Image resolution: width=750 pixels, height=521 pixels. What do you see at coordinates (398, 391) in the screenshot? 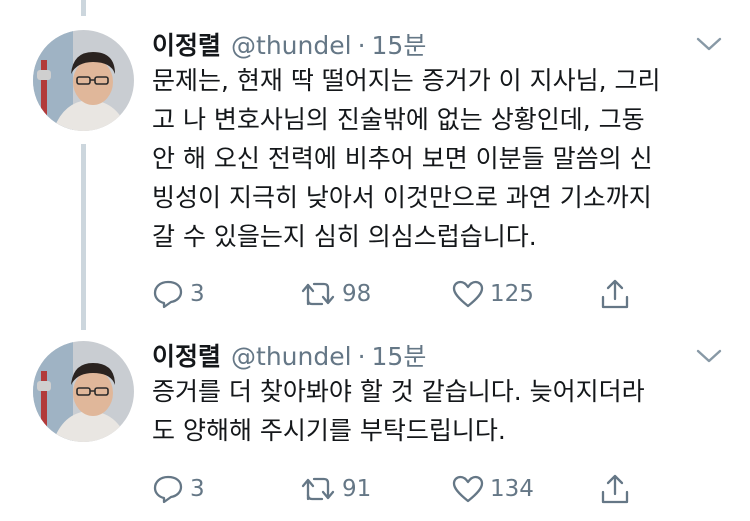
I see `tweet-text-line: 증거를 더 찾아봐야 할 것 같습니다. 늦어지더라` at bounding box center [398, 391].